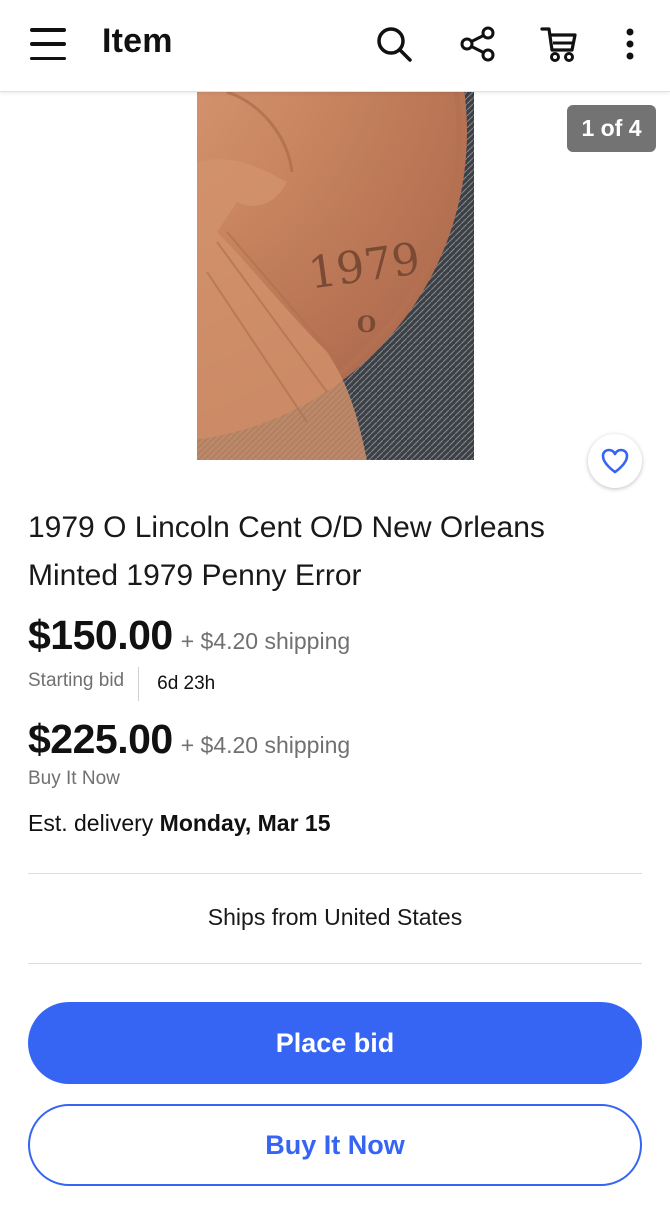 The image size is (670, 1206). What do you see at coordinates (100, 739) in the screenshot?
I see `bin-price: $225.00` at bounding box center [100, 739].